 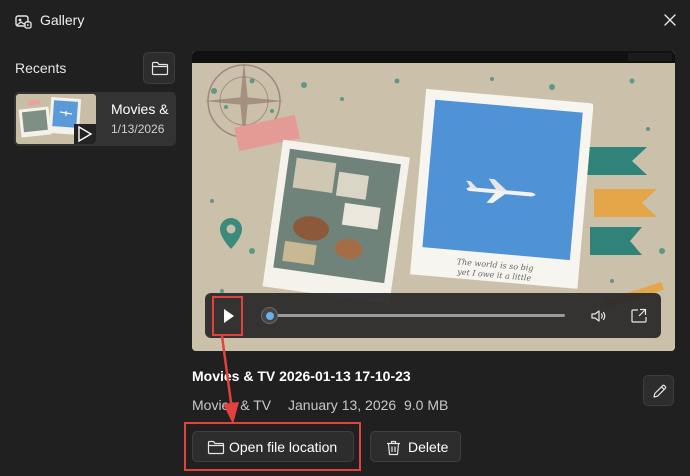 What do you see at coordinates (232, 405) in the screenshot?
I see `media-app: Movies & TV` at bounding box center [232, 405].